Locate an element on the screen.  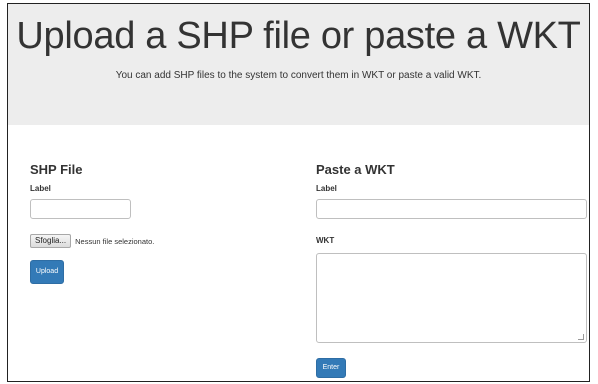
upload-button: Upload is located at coordinates (47, 272).